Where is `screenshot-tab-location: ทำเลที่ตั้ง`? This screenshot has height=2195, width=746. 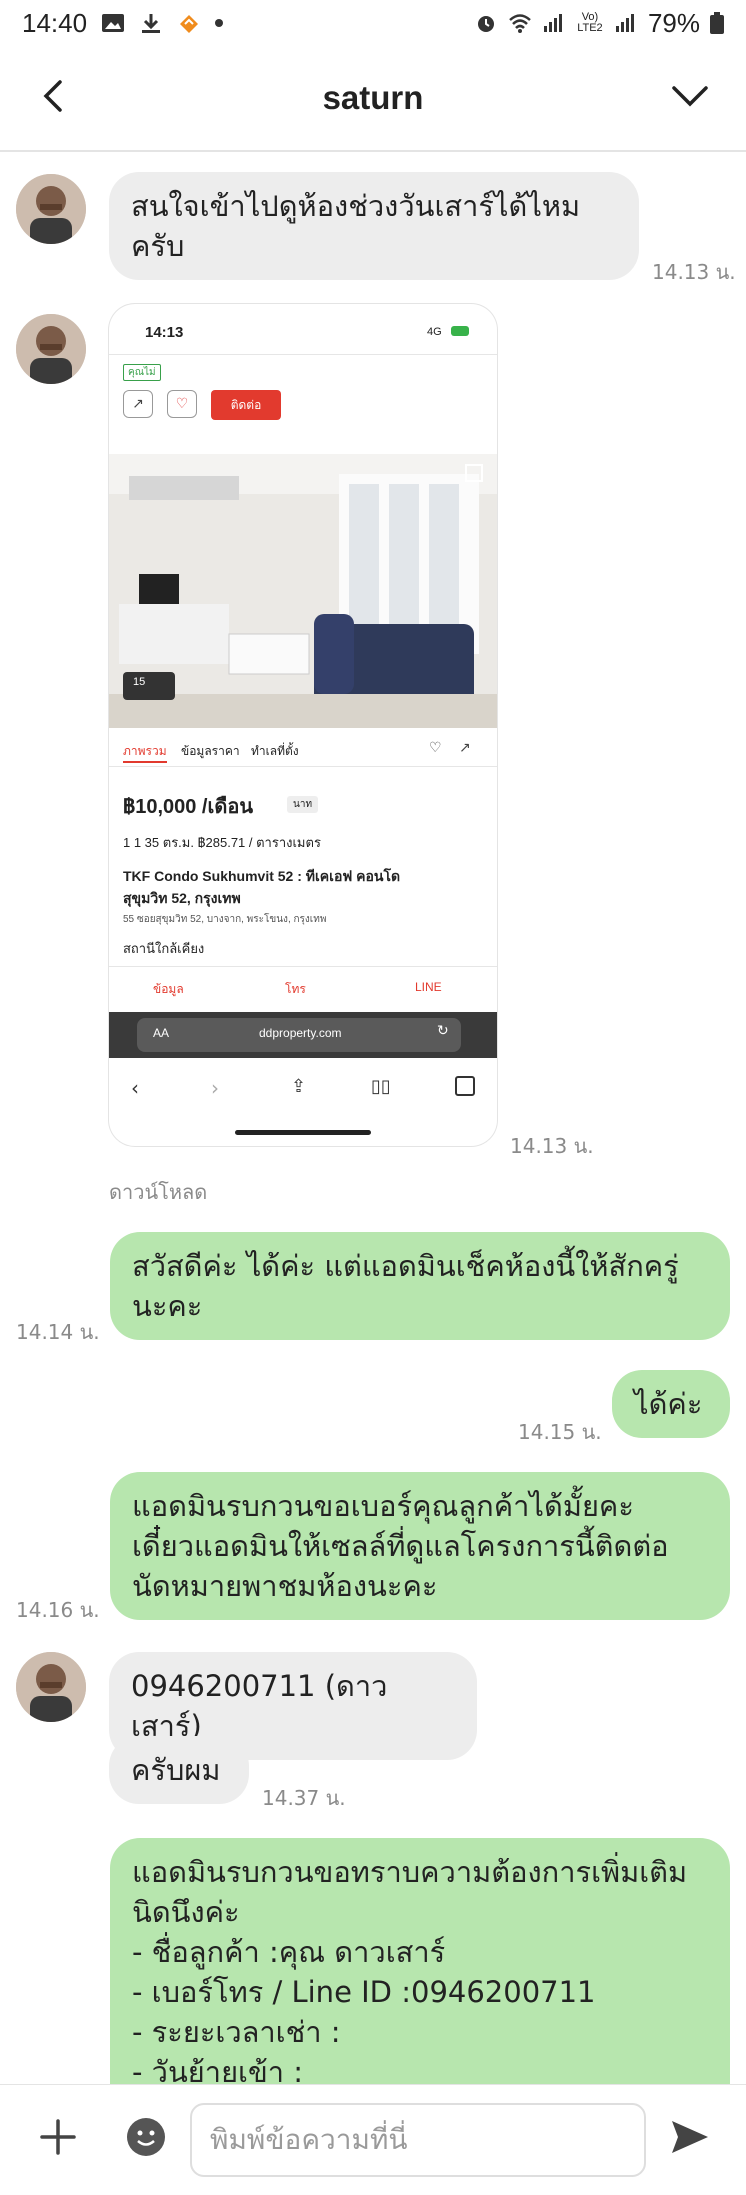
screenshot-tab-location: ทำเลที่ตั้ง is located at coordinates (275, 751).